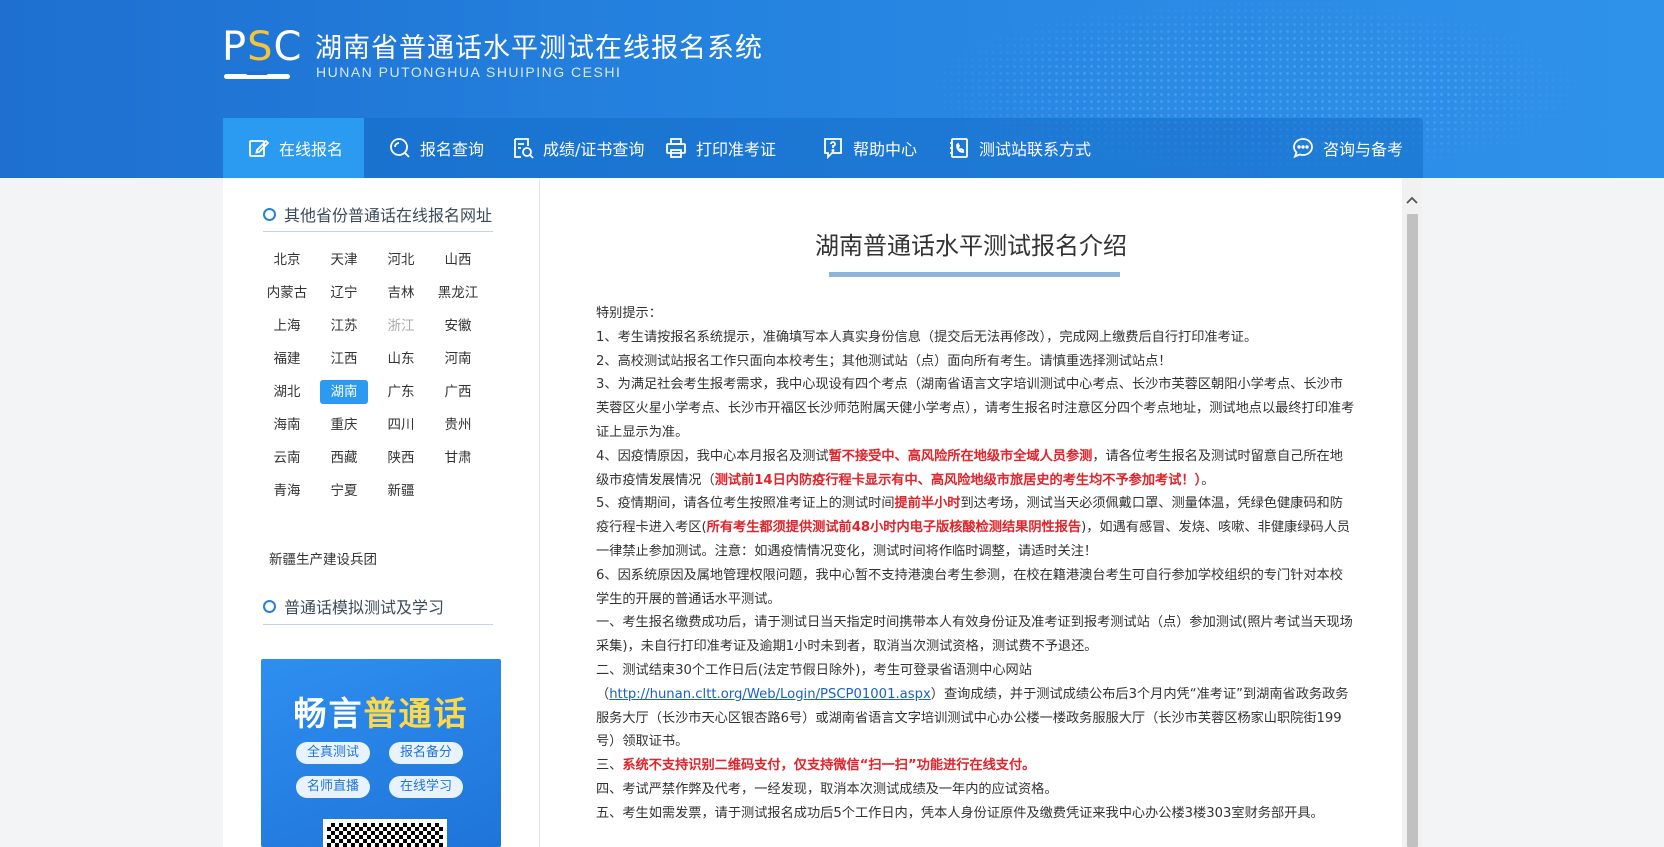 Image resolution: width=1664 pixels, height=847 pixels. What do you see at coordinates (401, 491) in the screenshot?
I see `province-item: 新疆` at bounding box center [401, 491].